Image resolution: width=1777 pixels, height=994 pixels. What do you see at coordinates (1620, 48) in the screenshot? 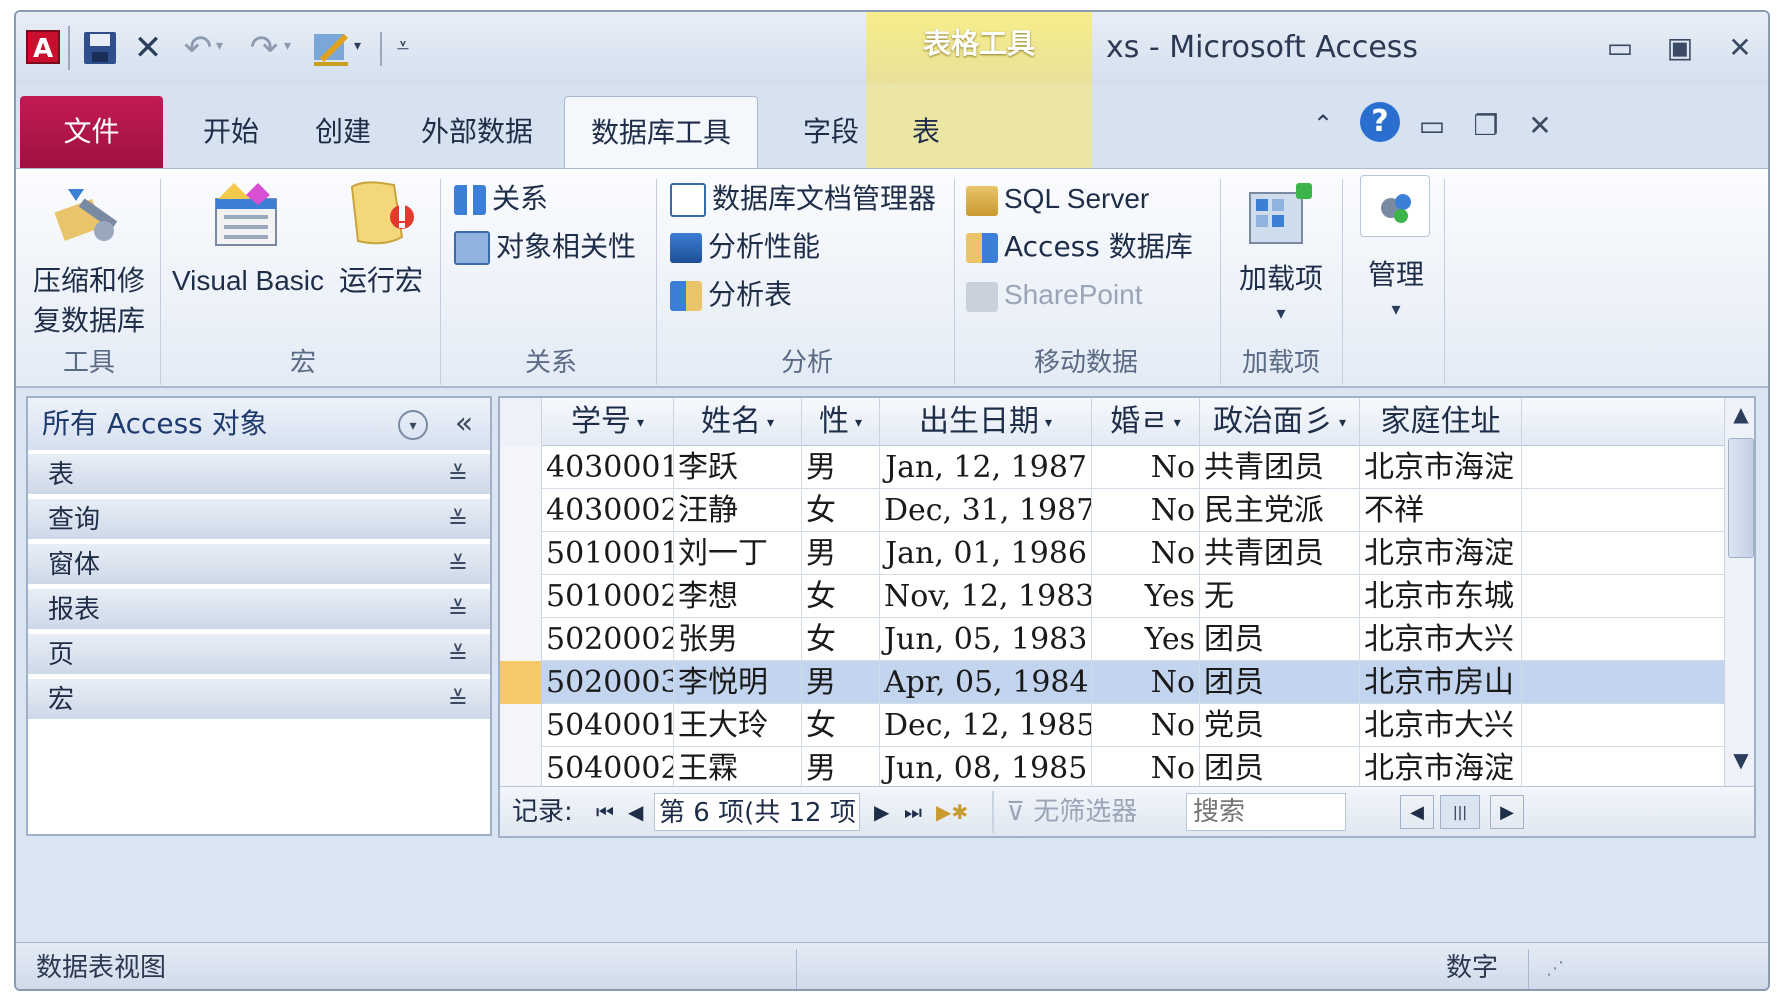
I see `minimize-icon: ▭` at bounding box center [1620, 48].